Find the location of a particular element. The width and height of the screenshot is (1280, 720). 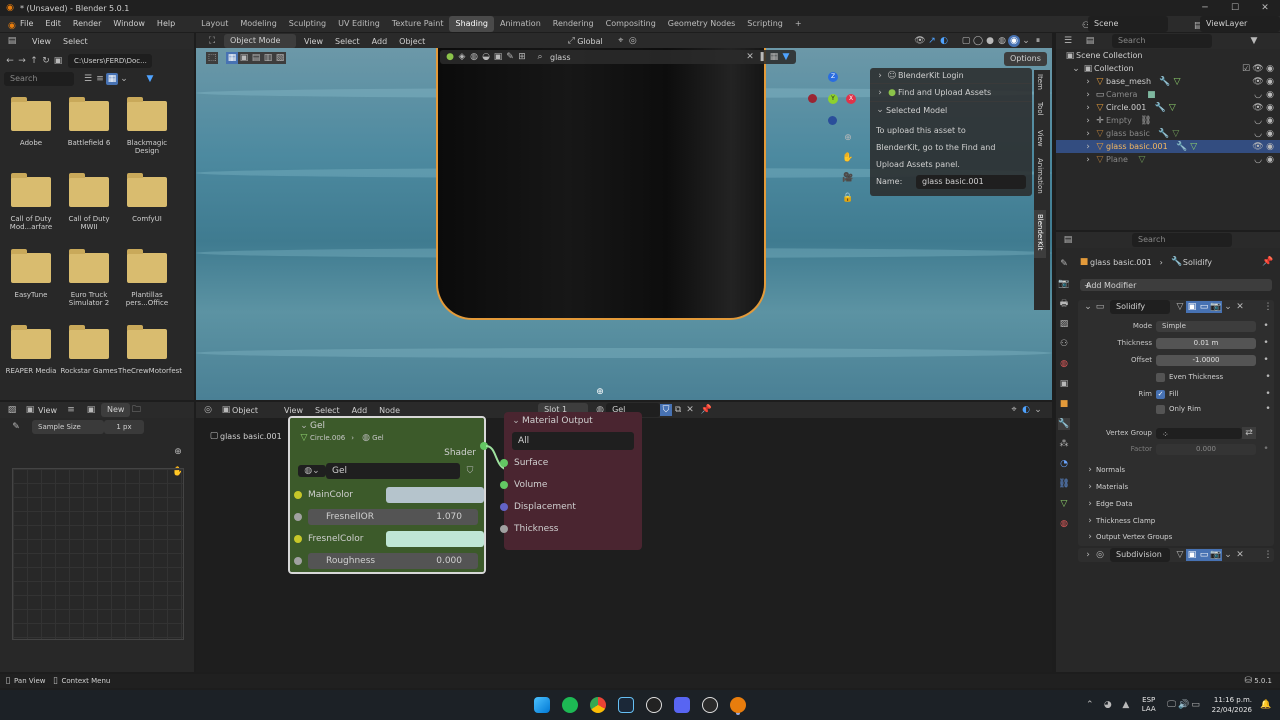

select-extend-icon: ▣ is located at coordinates (244, 58).